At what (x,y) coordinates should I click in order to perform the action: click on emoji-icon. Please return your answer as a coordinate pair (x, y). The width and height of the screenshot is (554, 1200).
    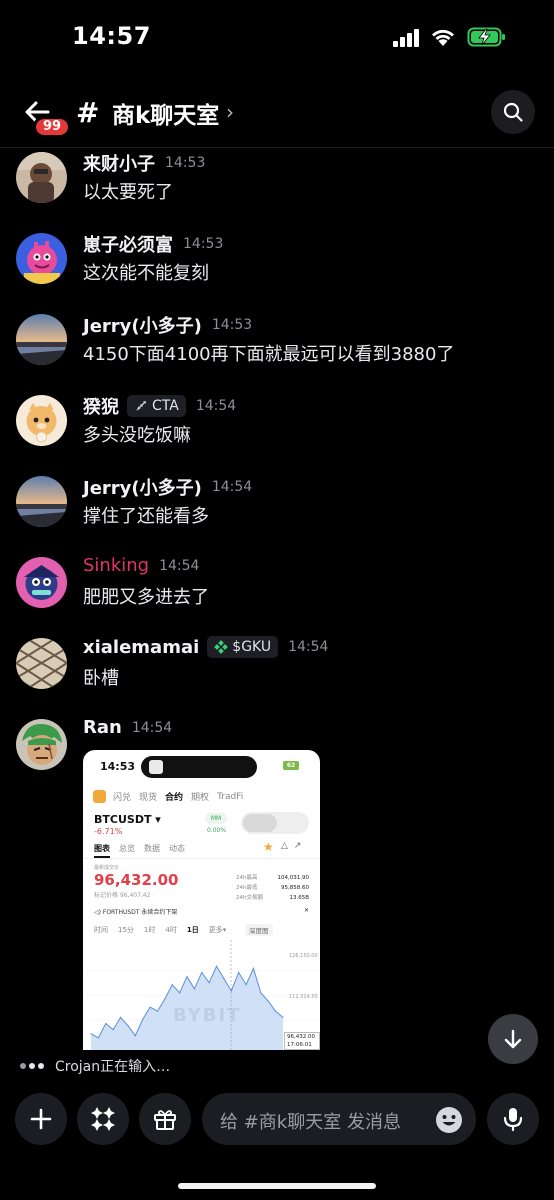
    Looking at the image, I should click on (449, 1120).